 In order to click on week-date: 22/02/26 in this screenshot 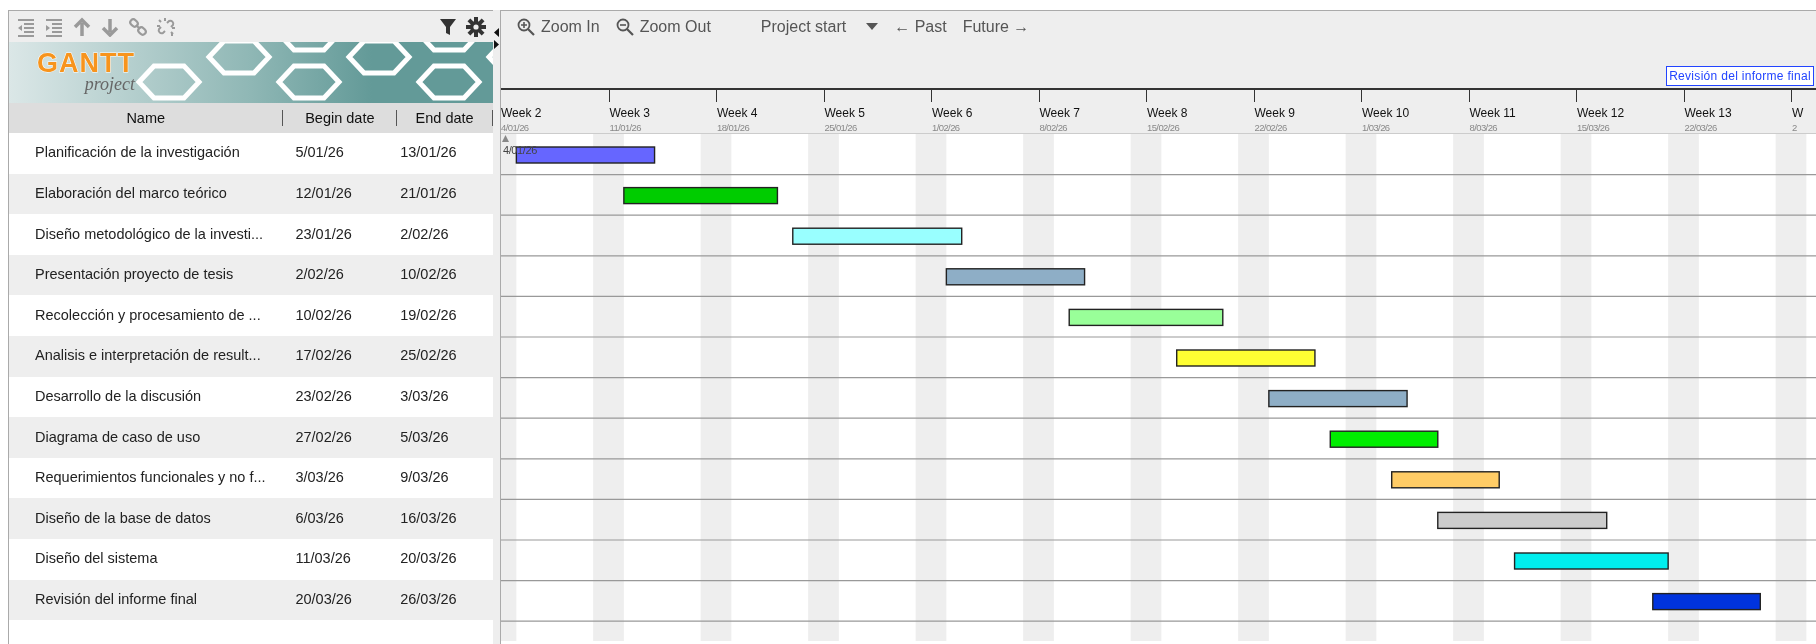, I will do `click(1270, 128)`.